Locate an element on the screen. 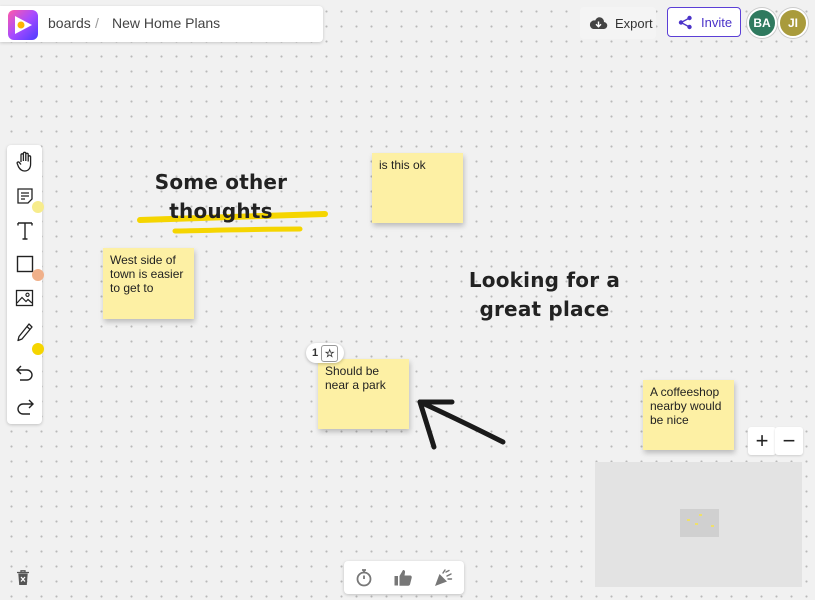 Image resolution: width=815 pixels, height=600 pixels. tool-palette is located at coordinates (24, 284).